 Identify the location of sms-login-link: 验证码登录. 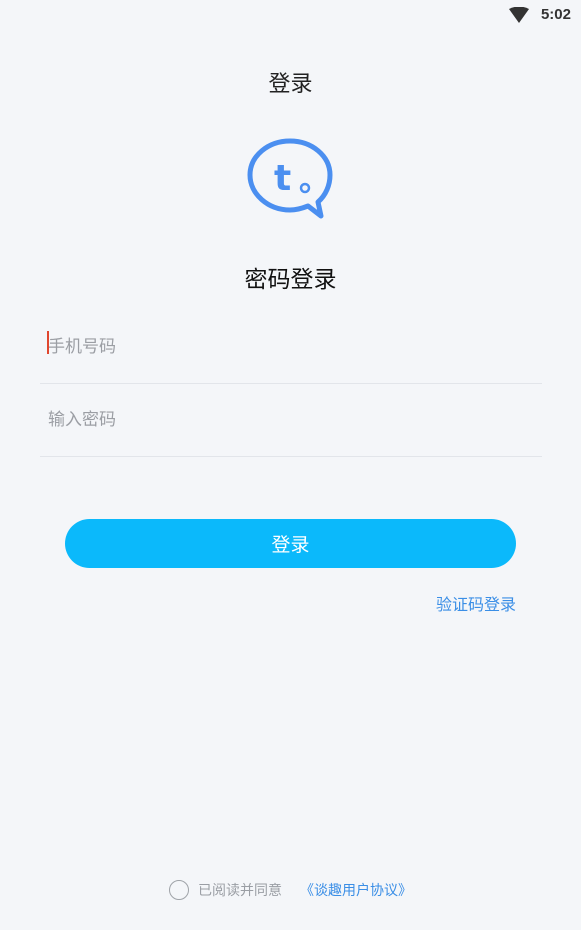
(476, 603).